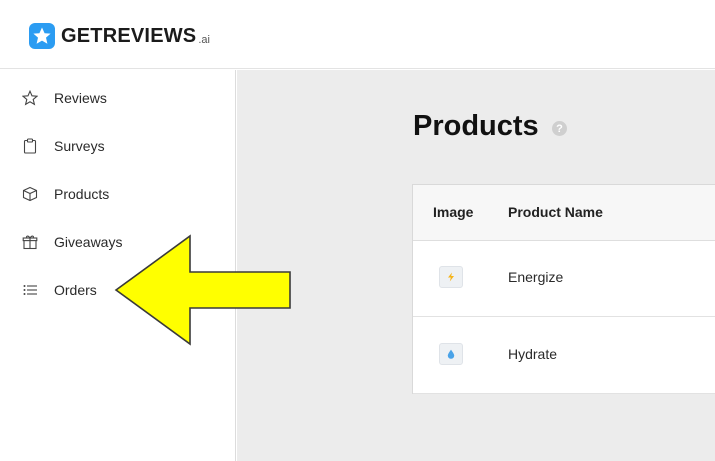  I want to click on droplet-icon, so click(451, 354).